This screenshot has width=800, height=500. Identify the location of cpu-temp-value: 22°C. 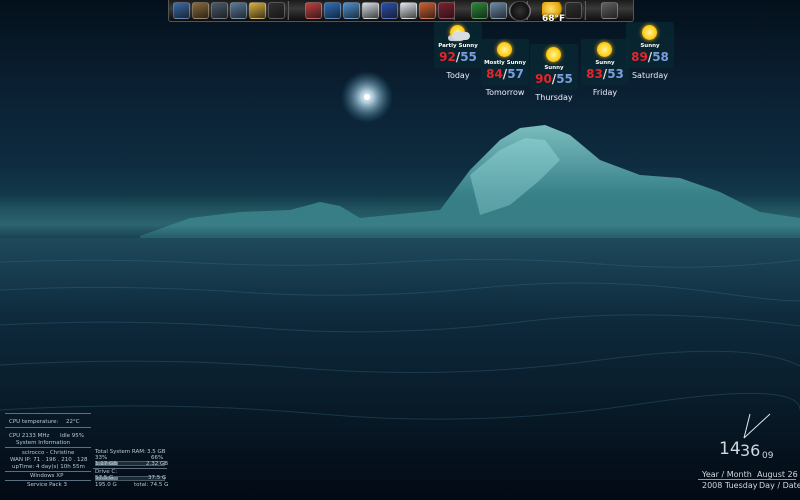
(73, 422).